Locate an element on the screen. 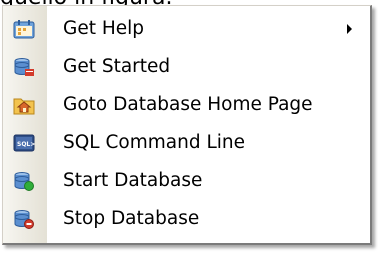  menu-item-get-help: Get Help is located at coordinates (186, 29).